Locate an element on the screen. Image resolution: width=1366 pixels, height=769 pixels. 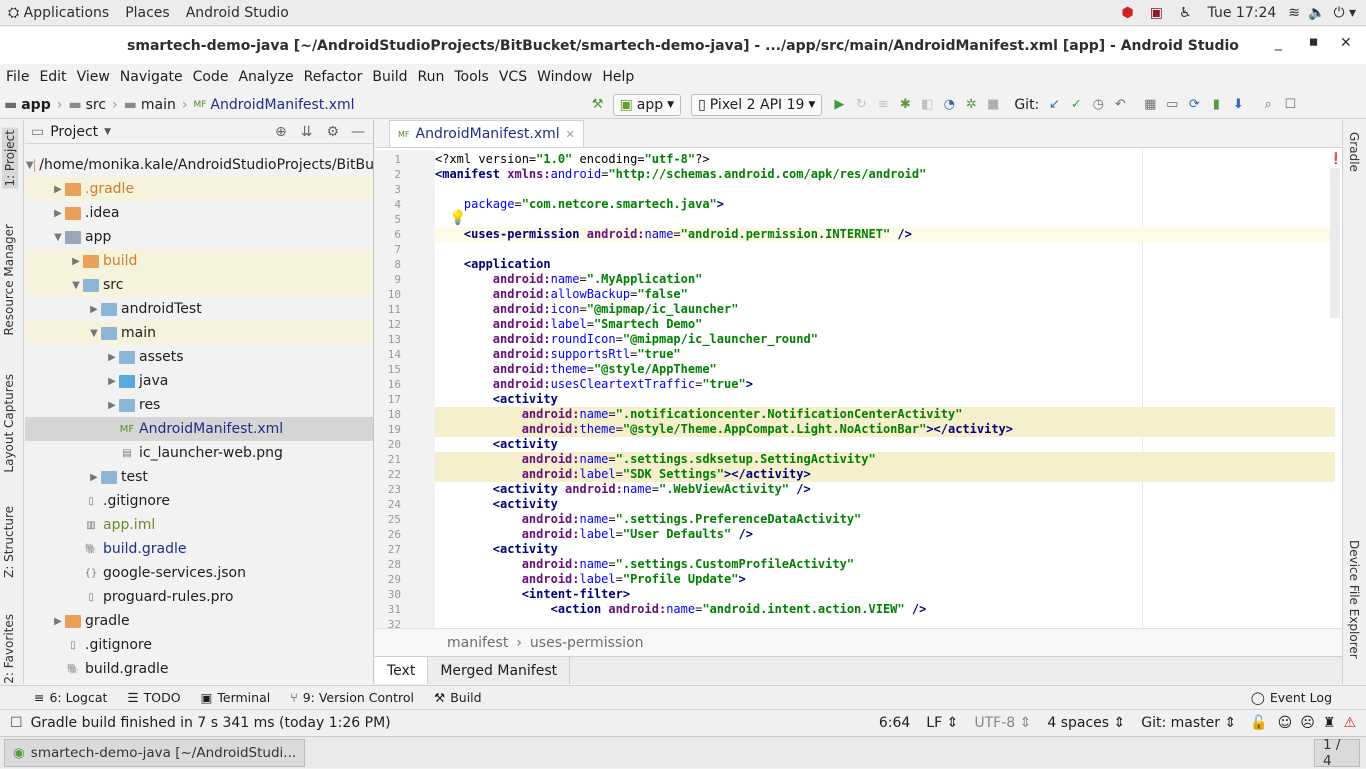
wifi-icon: ≋ is located at coordinates (1294, 13).